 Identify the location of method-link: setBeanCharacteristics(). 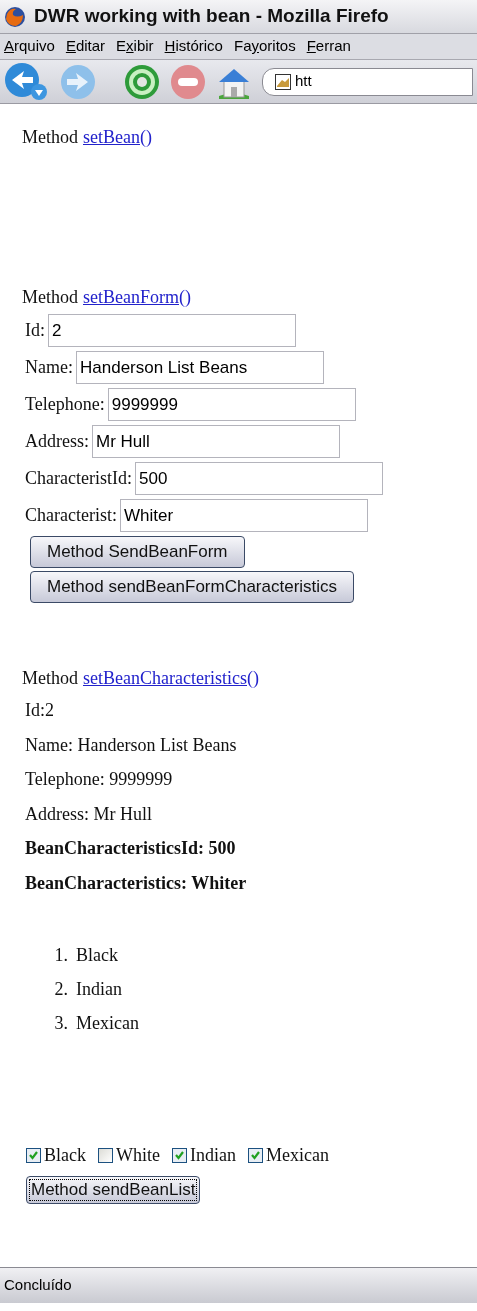
(171, 678).